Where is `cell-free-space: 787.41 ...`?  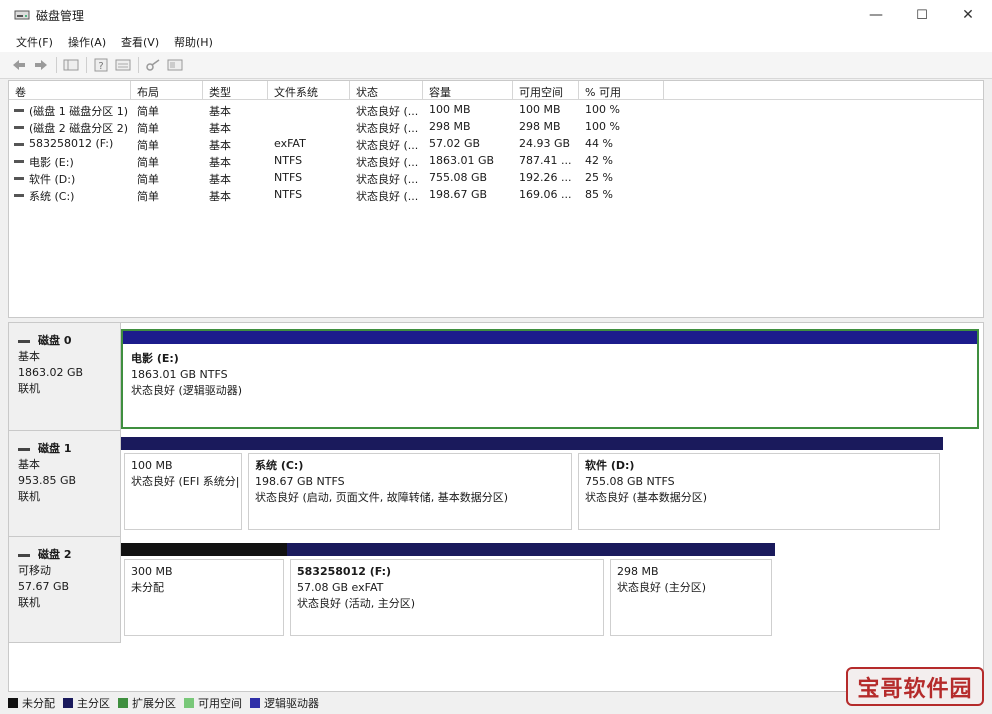 cell-free-space: 787.41 ... is located at coordinates (545, 160).